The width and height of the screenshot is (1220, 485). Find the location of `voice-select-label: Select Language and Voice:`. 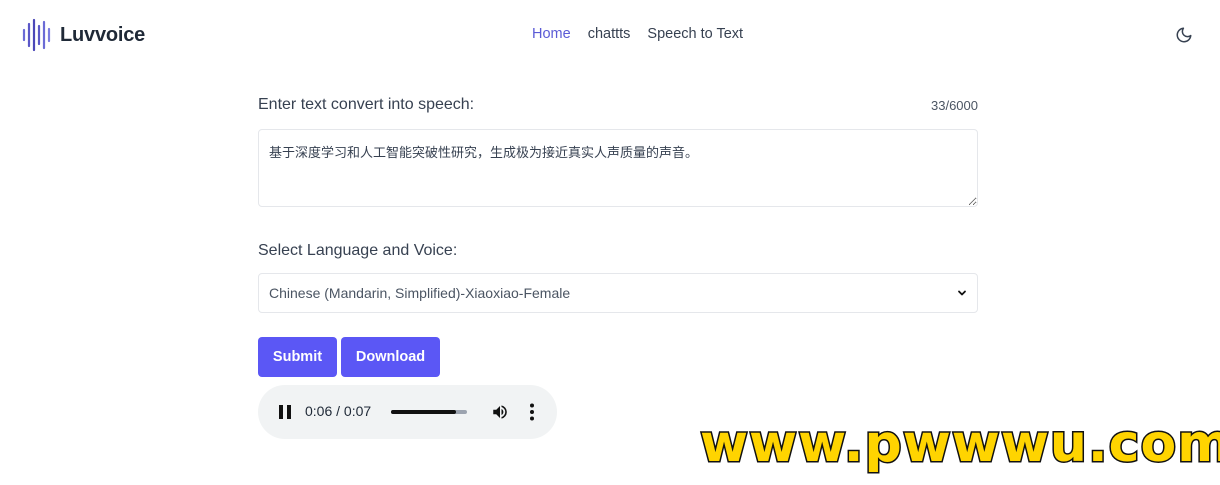

voice-select-label: Select Language and Voice: is located at coordinates (358, 250).